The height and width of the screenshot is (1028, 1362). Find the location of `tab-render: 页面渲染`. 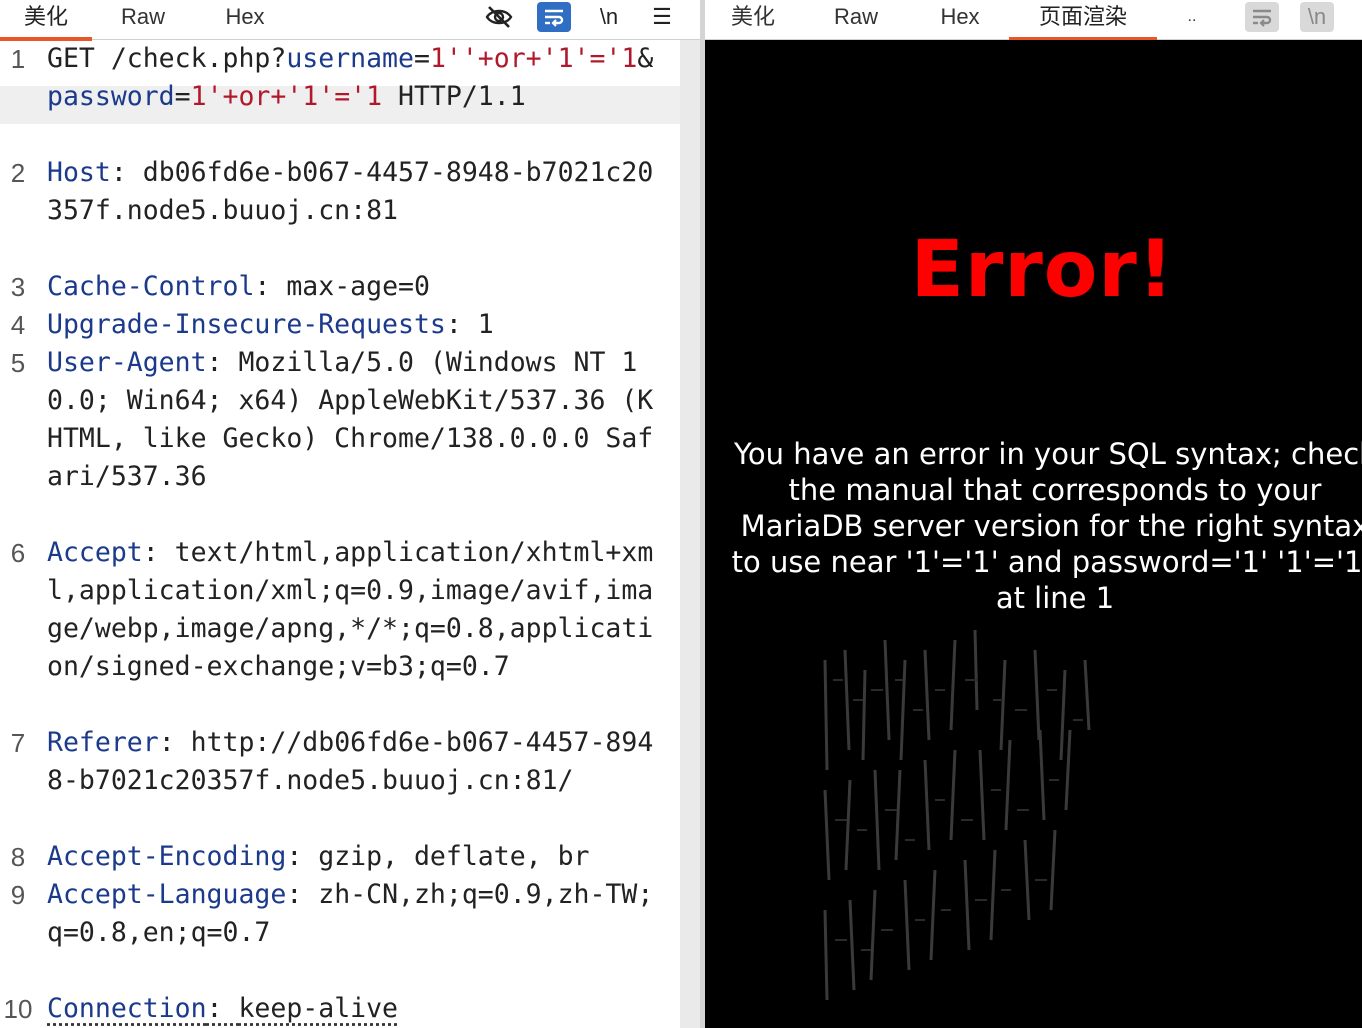

tab-render: 页面渲染 is located at coordinates (1083, 20).